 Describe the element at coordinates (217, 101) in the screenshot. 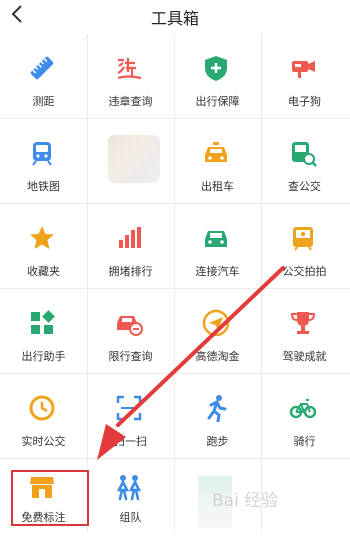

I see `tool-label: 出行保障` at that location.